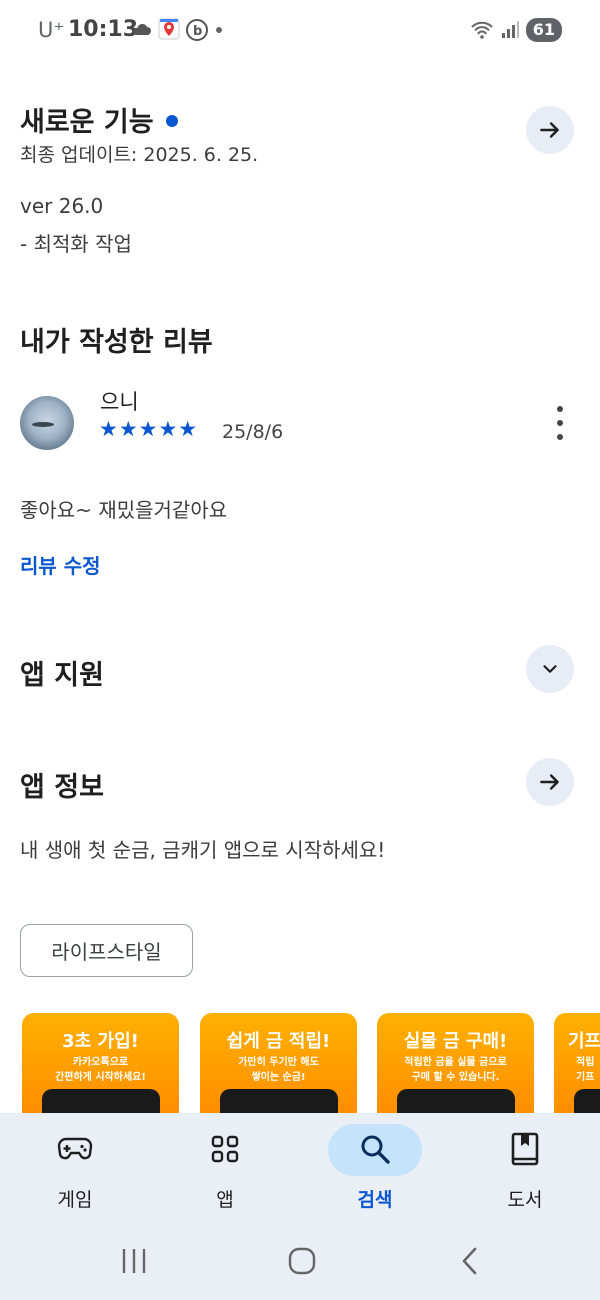 The height and width of the screenshot is (1300, 600). What do you see at coordinates (75, 1169) in the screenshot?
I see `nav-item-games: 게임` at bounding box center [75, 1169].